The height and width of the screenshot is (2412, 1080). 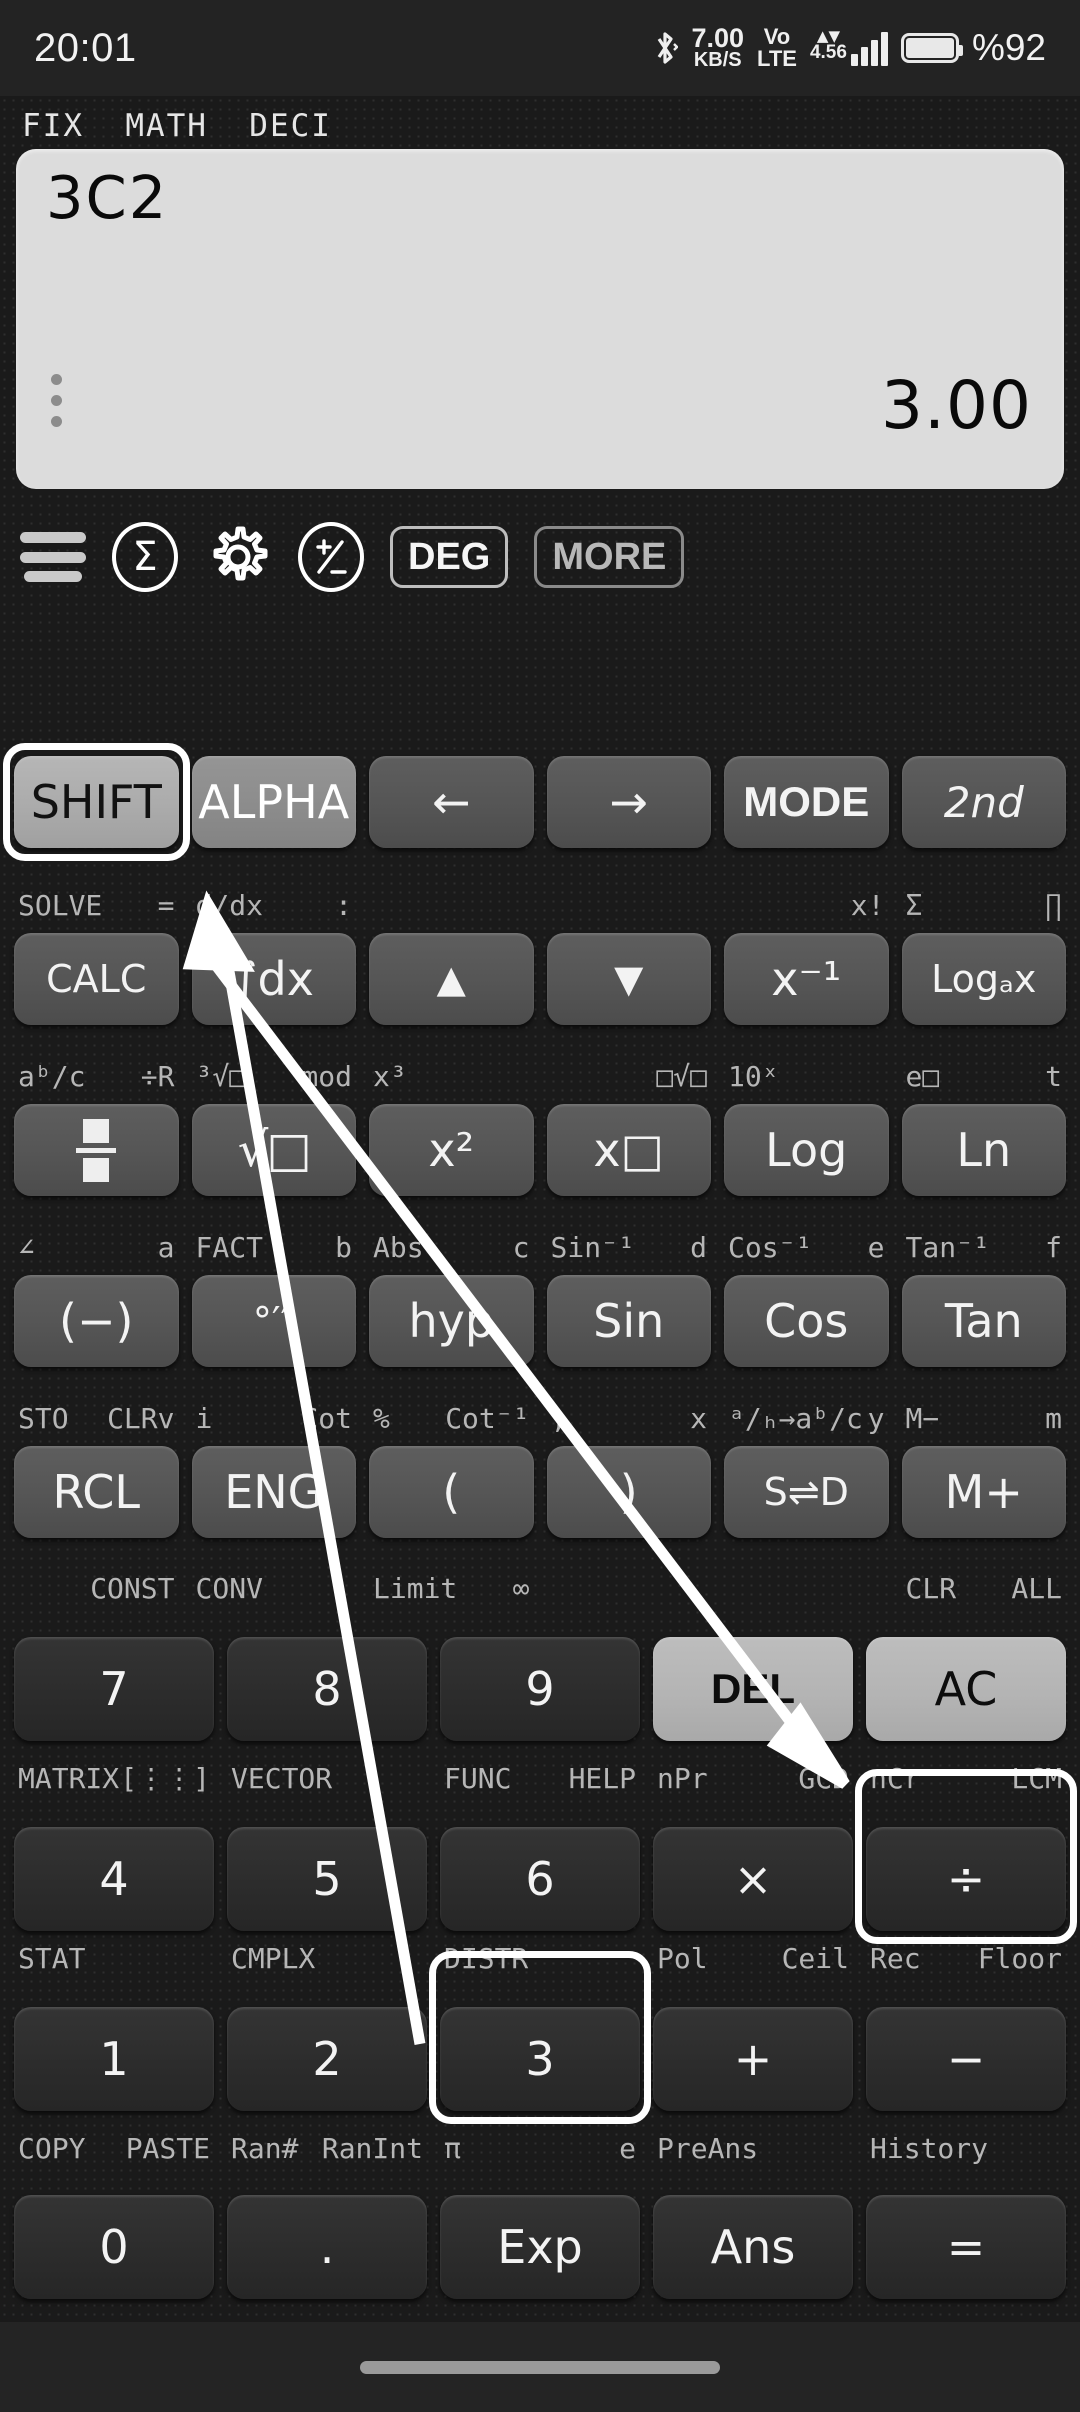 I want to click on key-2: 2, so click(x=327, y=2059).